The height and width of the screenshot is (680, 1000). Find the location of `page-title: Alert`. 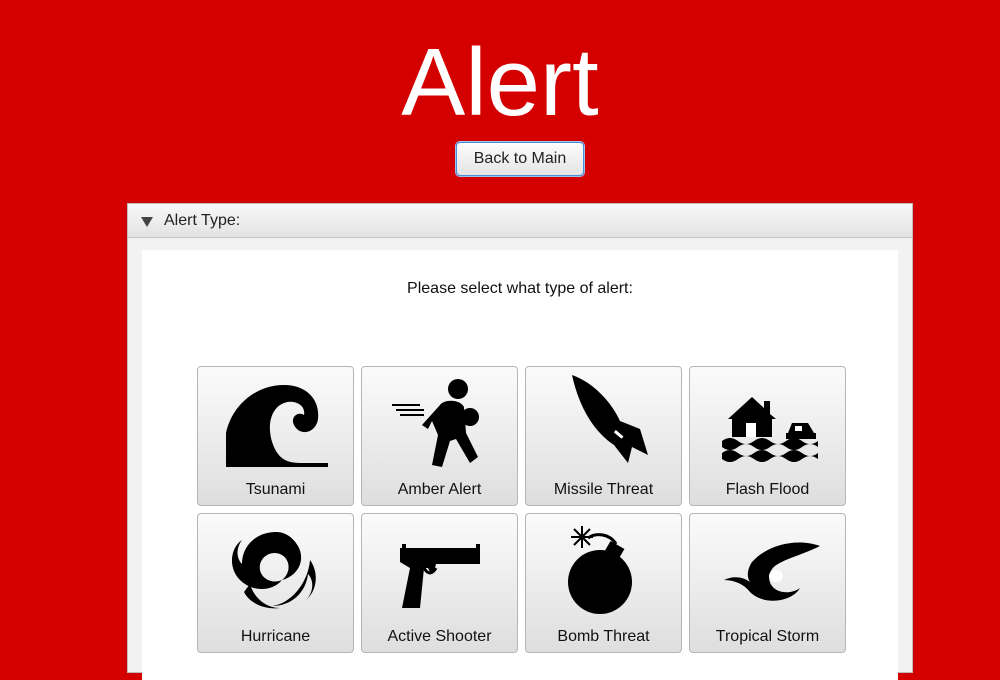

page-title: Alert is located at coordinates (500, 82).